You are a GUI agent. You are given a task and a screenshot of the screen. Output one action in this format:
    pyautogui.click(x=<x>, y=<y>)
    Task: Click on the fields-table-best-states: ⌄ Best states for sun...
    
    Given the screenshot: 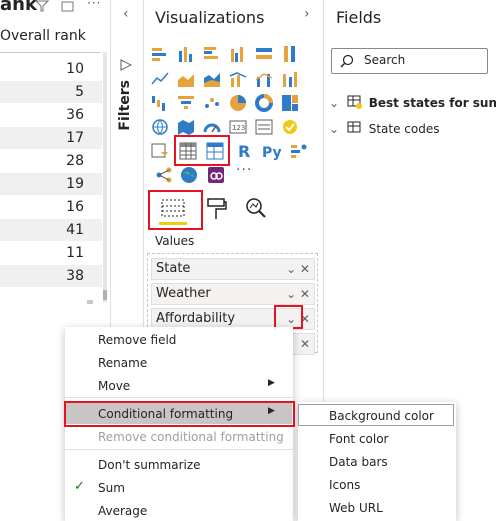 What is the action you would take?
    pyautogui.click(x=412, y=103)
    